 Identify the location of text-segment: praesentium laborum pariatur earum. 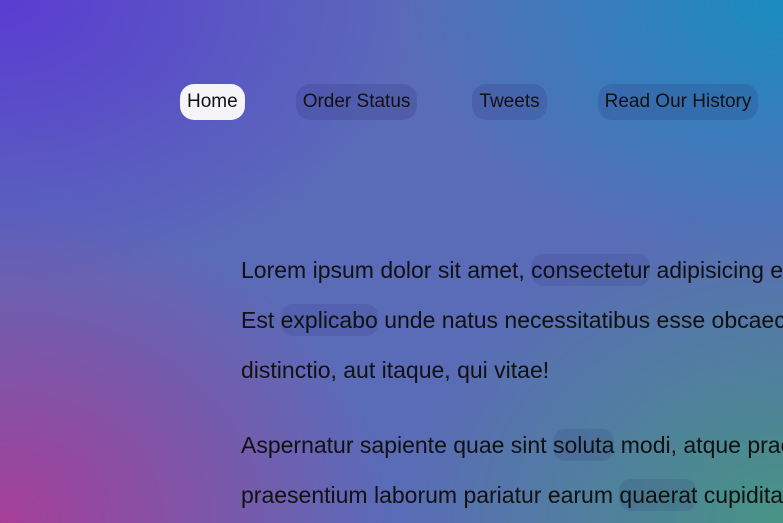
(430, 495).